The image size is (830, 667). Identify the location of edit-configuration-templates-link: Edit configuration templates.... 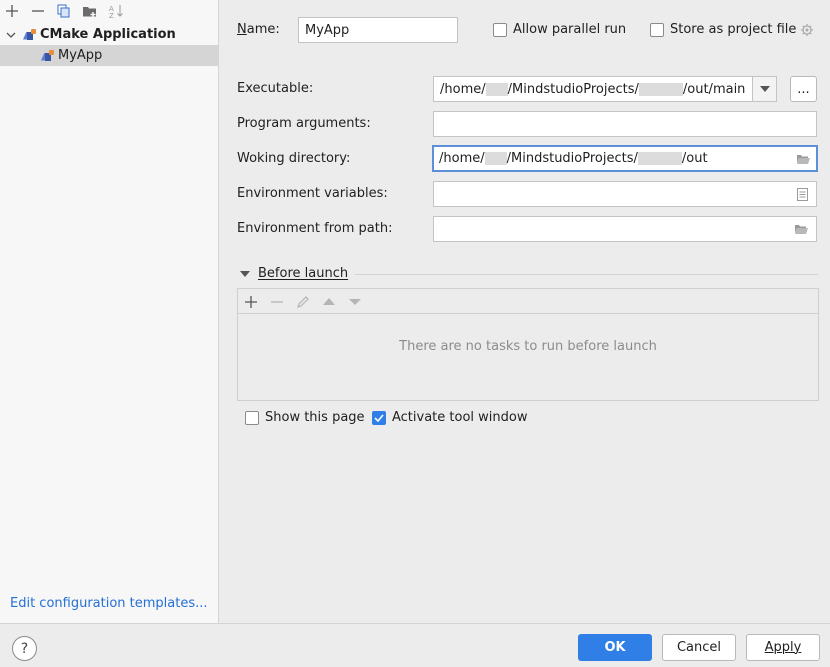
(109, 603).